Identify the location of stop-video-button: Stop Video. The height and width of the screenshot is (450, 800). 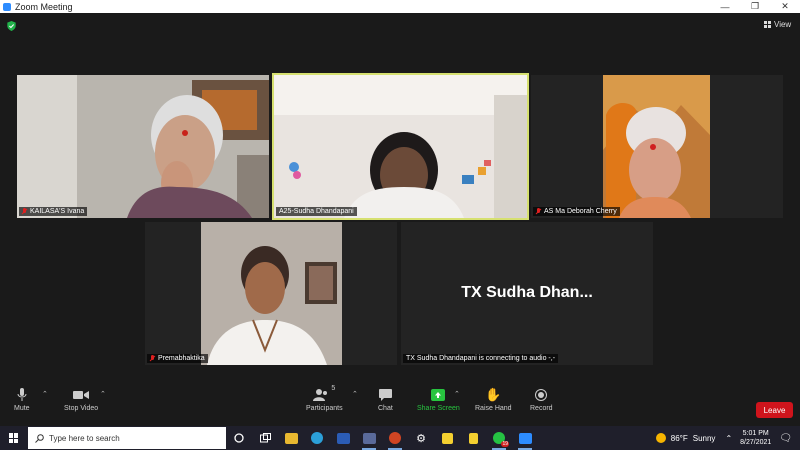
(81, 398).